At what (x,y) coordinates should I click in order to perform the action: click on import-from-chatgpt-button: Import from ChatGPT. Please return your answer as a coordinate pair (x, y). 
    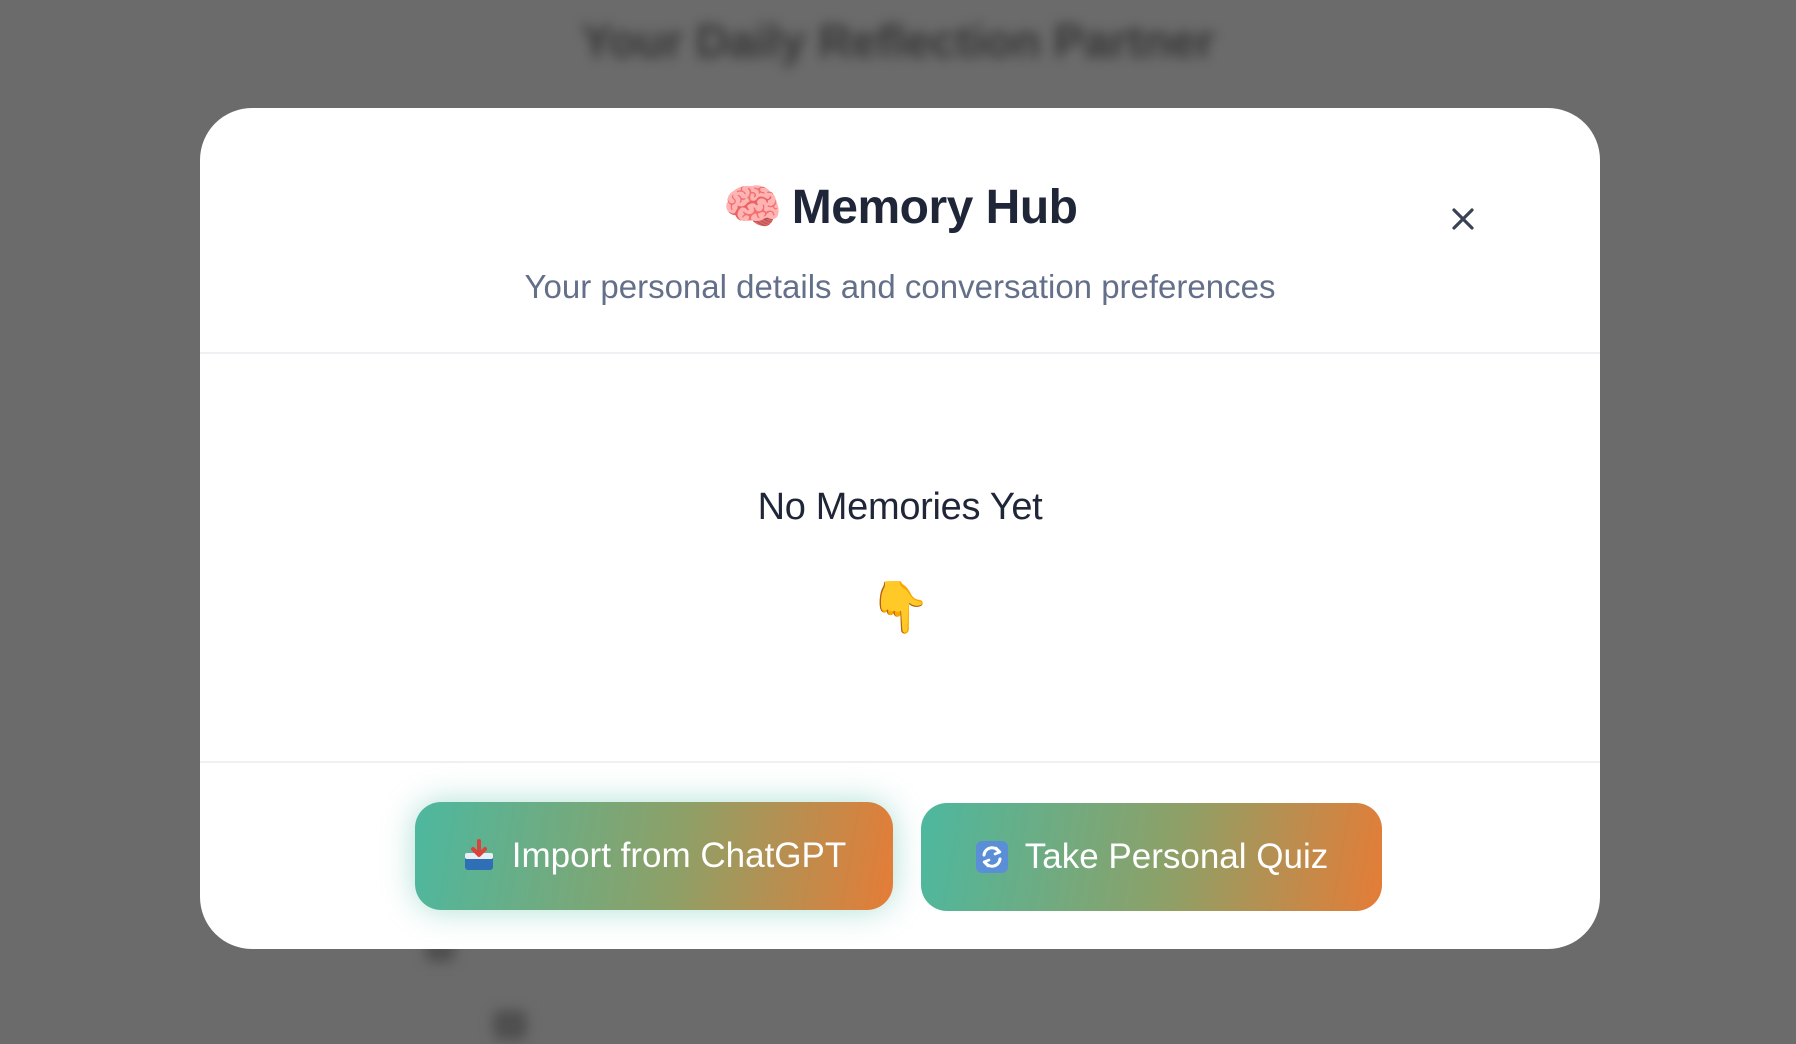
    Looking at the image, I should click on (654, 856).